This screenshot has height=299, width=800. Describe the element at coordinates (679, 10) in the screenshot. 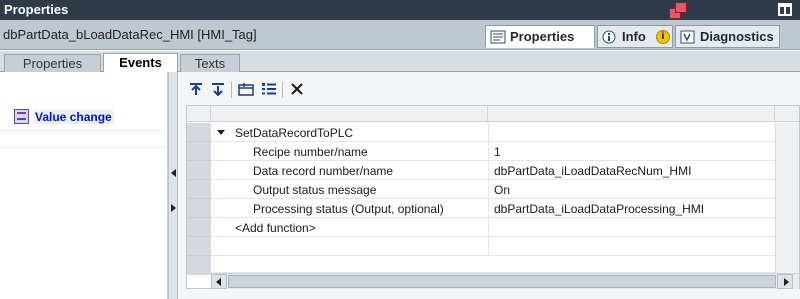

I see `undock-icon` at that location.